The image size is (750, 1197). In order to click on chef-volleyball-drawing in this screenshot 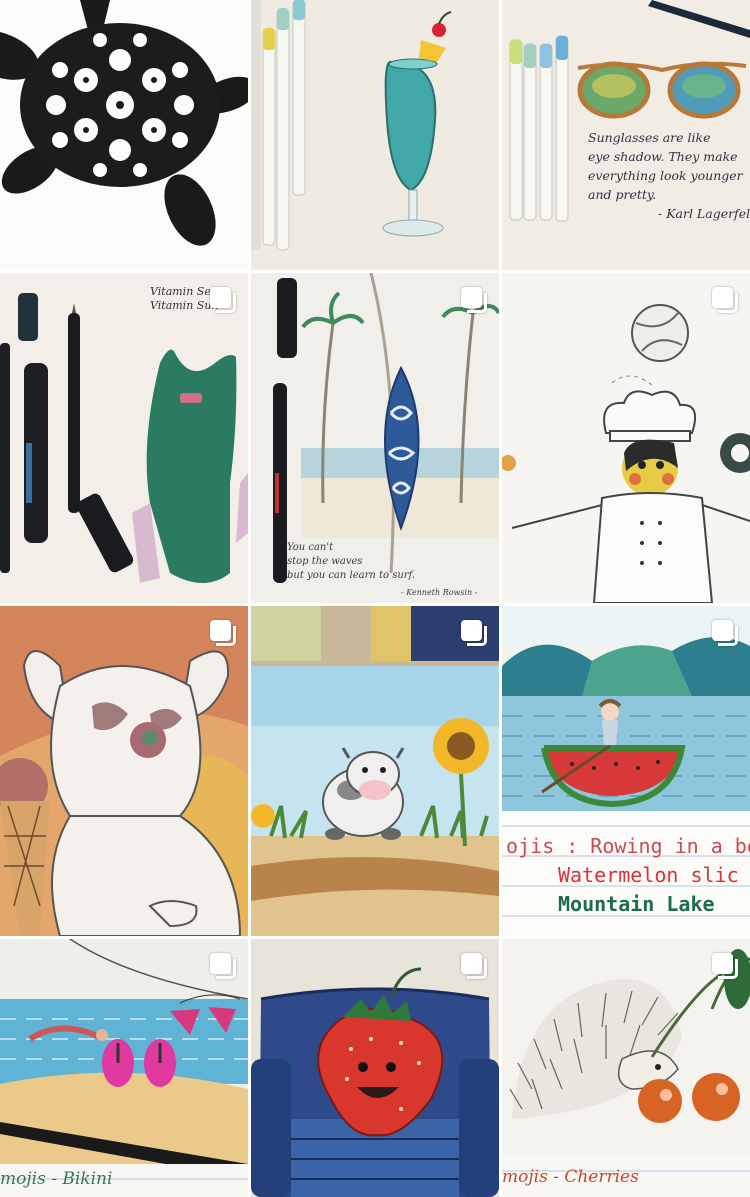, I will do `click(626, 453)`.